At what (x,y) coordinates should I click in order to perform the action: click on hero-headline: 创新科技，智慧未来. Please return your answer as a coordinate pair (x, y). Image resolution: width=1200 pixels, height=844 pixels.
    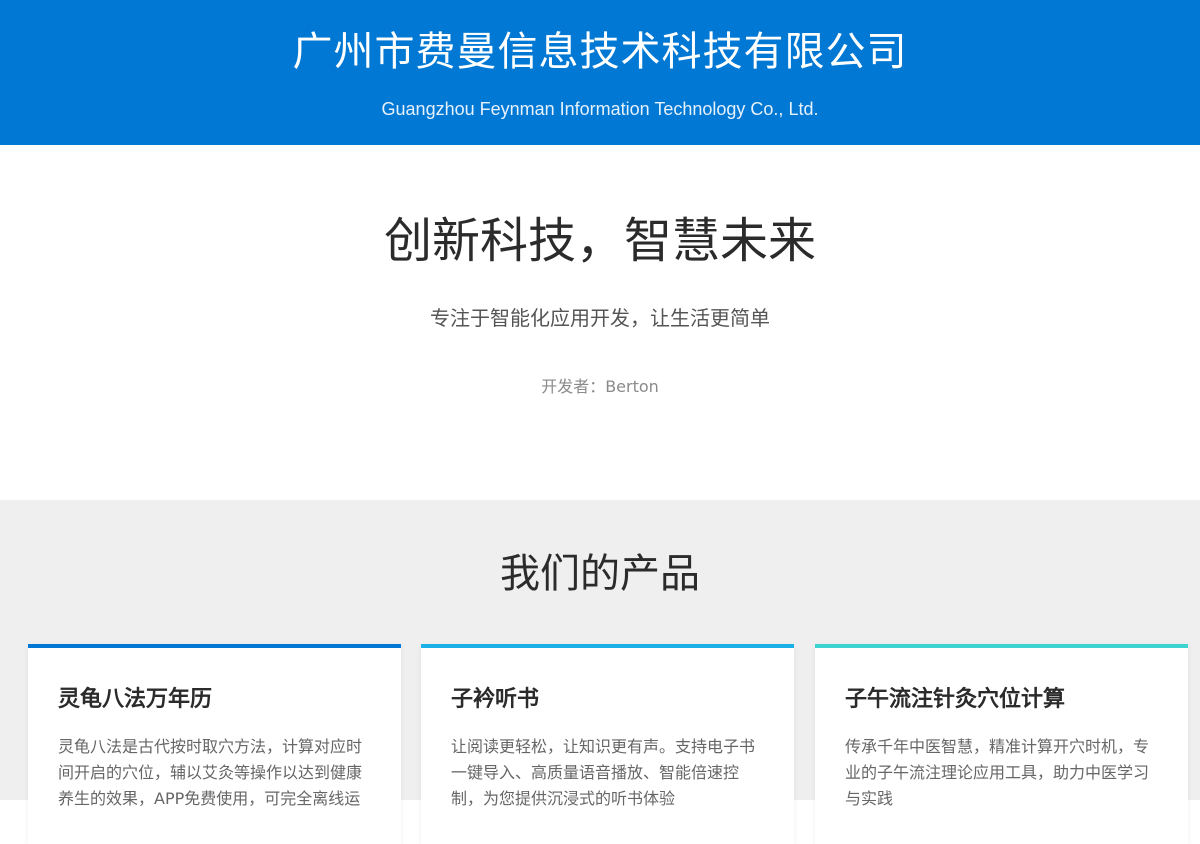
    Looking at the image, I should click on (599, 241).